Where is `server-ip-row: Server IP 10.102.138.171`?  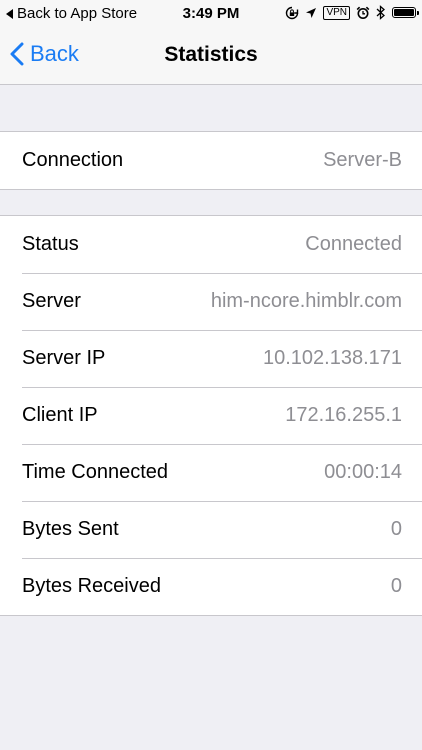
server-ip-row: Server IP 10.102.138.171 is located at coordinates (211, 358).